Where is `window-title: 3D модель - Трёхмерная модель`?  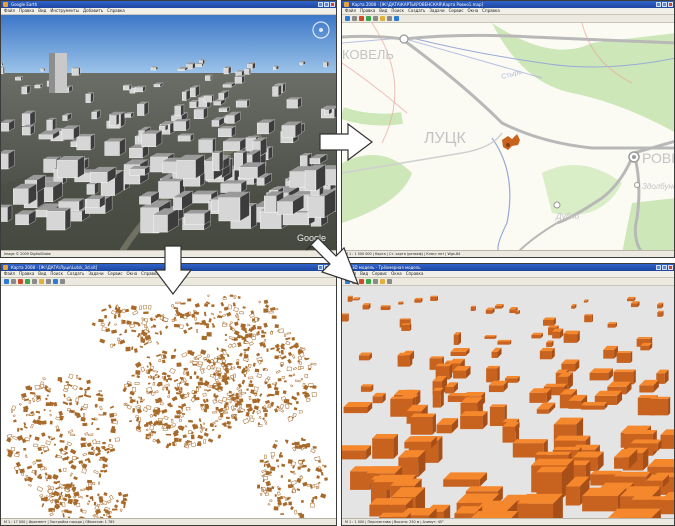 window-title: 3D модель - Трёхмерная модель is located at coordinates (386, 267).